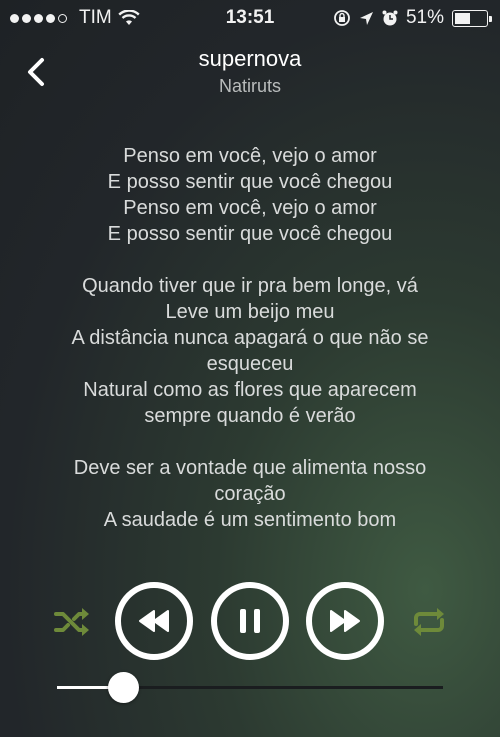  I want to click on rewind-icon, so click(154, 621).